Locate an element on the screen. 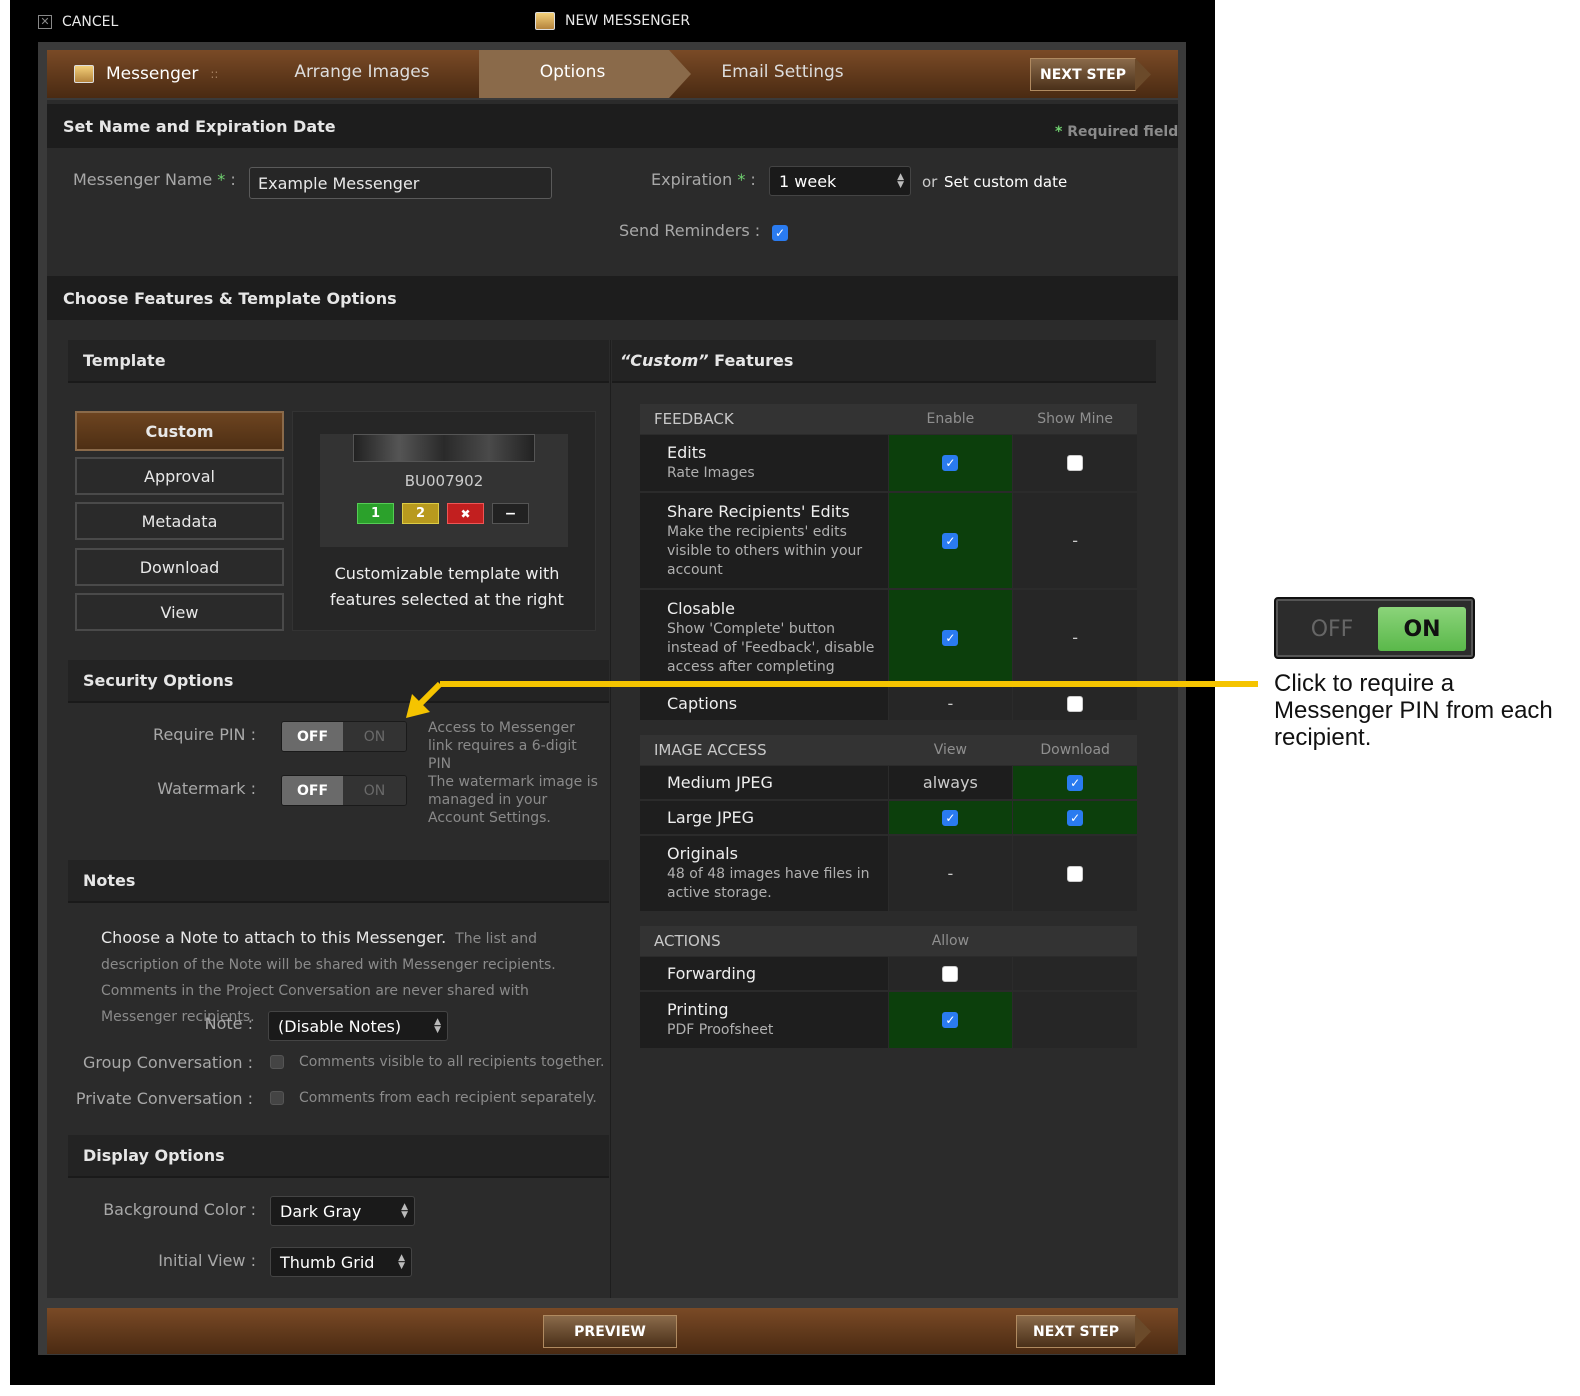  rating-none: − is located at coordinates (510, 513).